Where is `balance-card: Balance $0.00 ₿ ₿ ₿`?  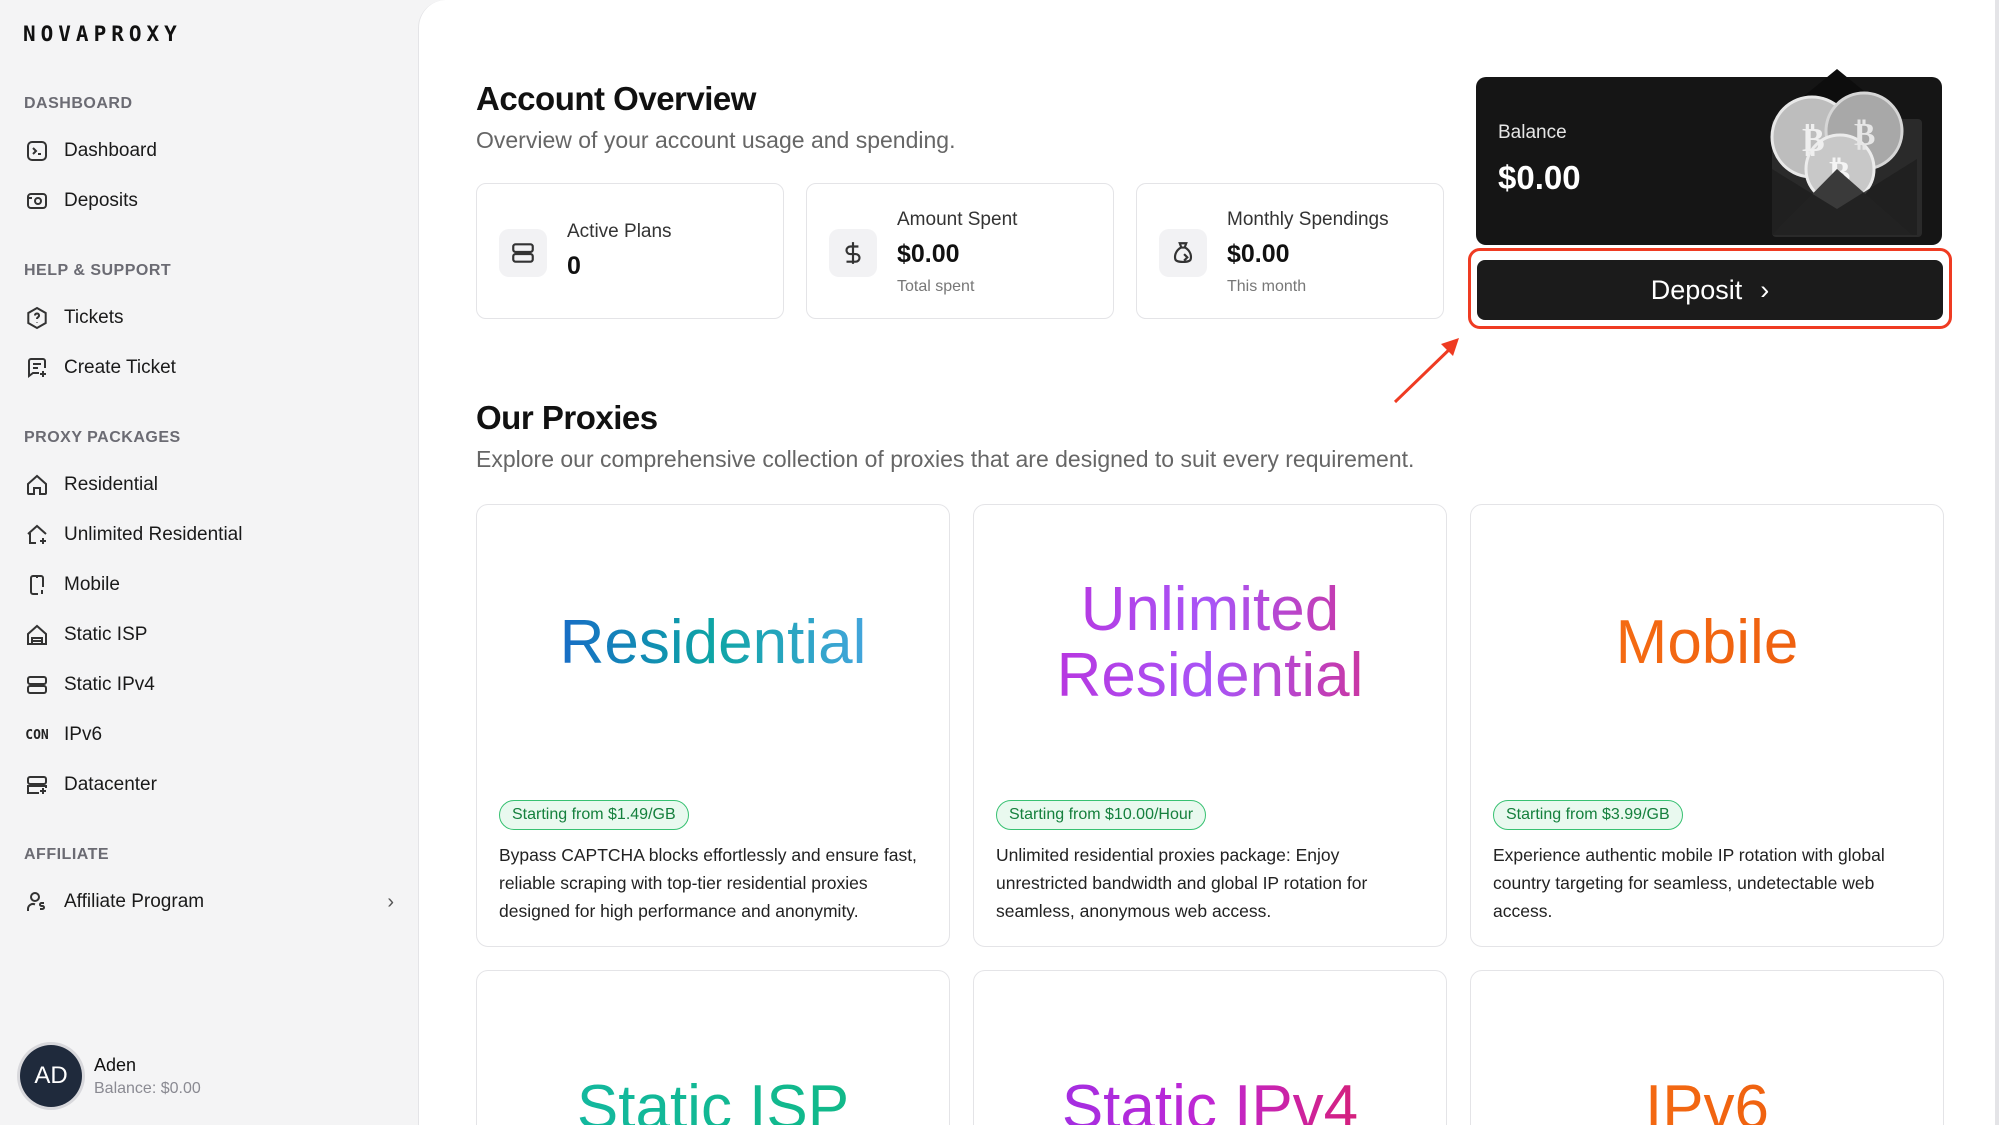 balance-card: Balance $0.00 ₿ ₿ ₿ is located at coordinates (1709, 157).